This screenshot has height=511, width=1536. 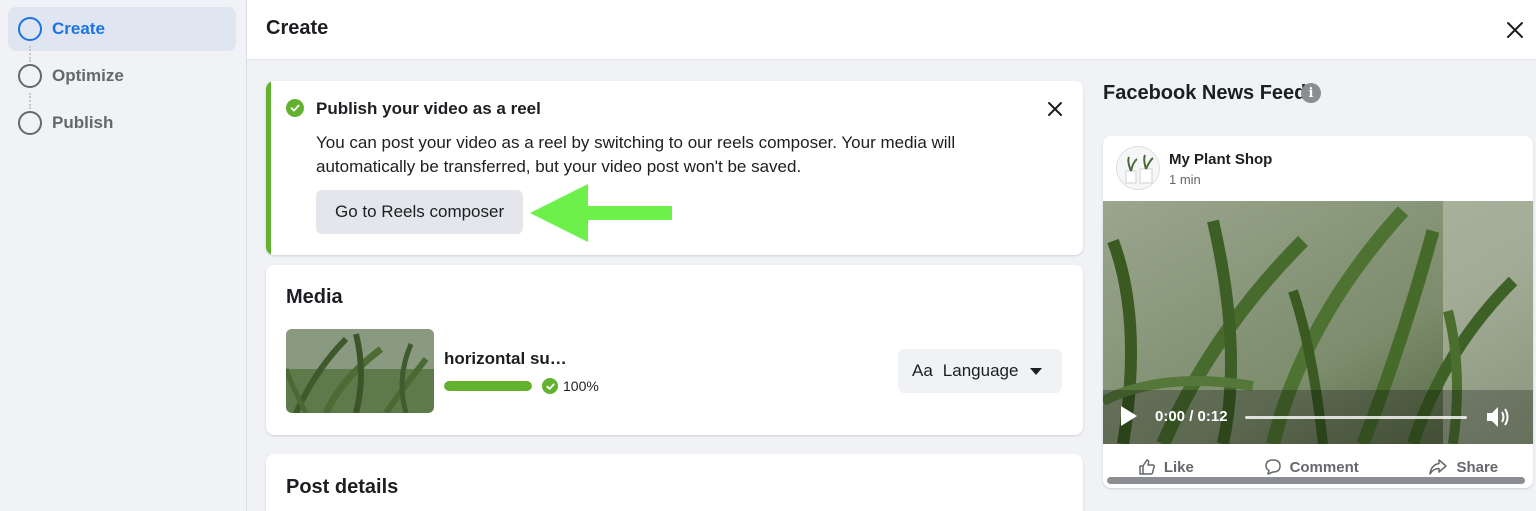 What do you see at coordinates (1499, 417) in the screenshot?
I see `volume-icon` at bounding box center [1499, 417].